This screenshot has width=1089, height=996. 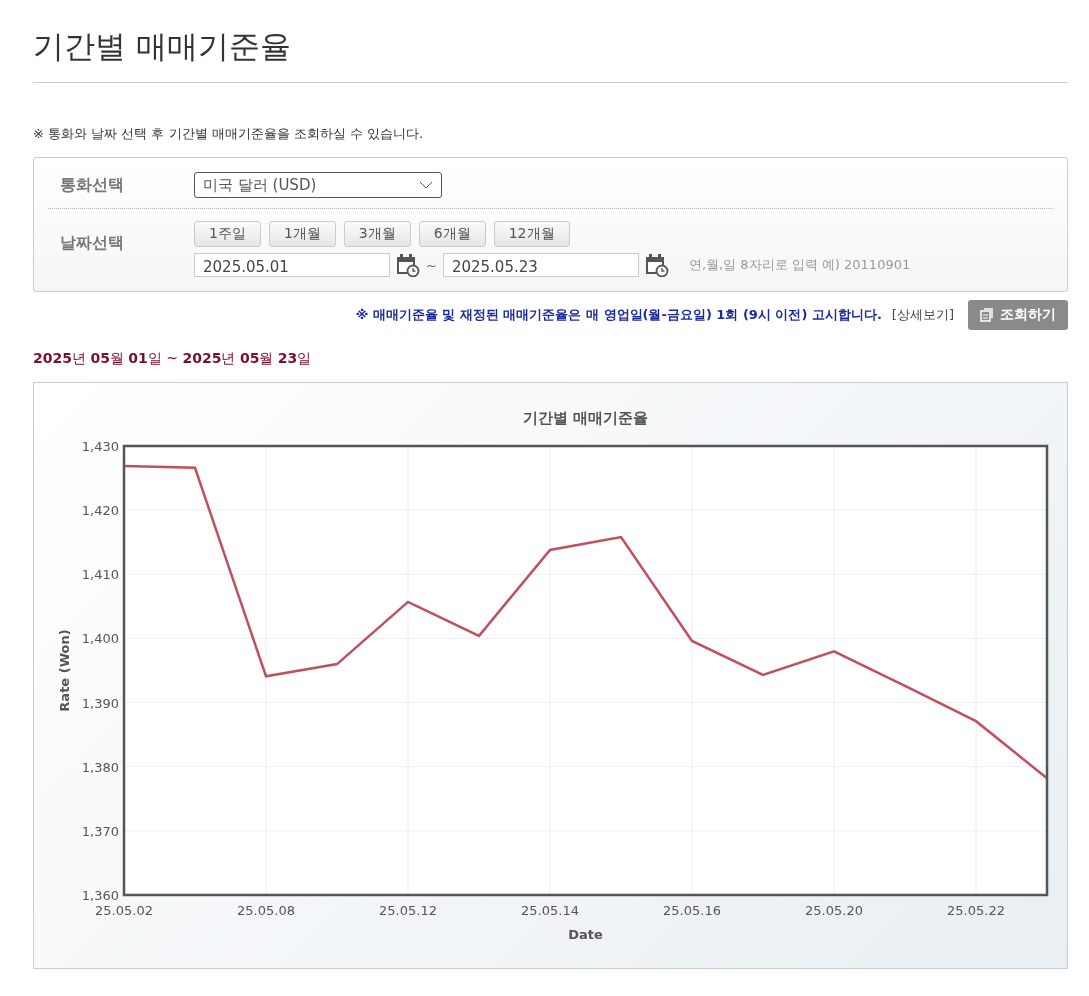 I want to click on chart-title: 기간별 매매기준율, so click(x=585, y=418).